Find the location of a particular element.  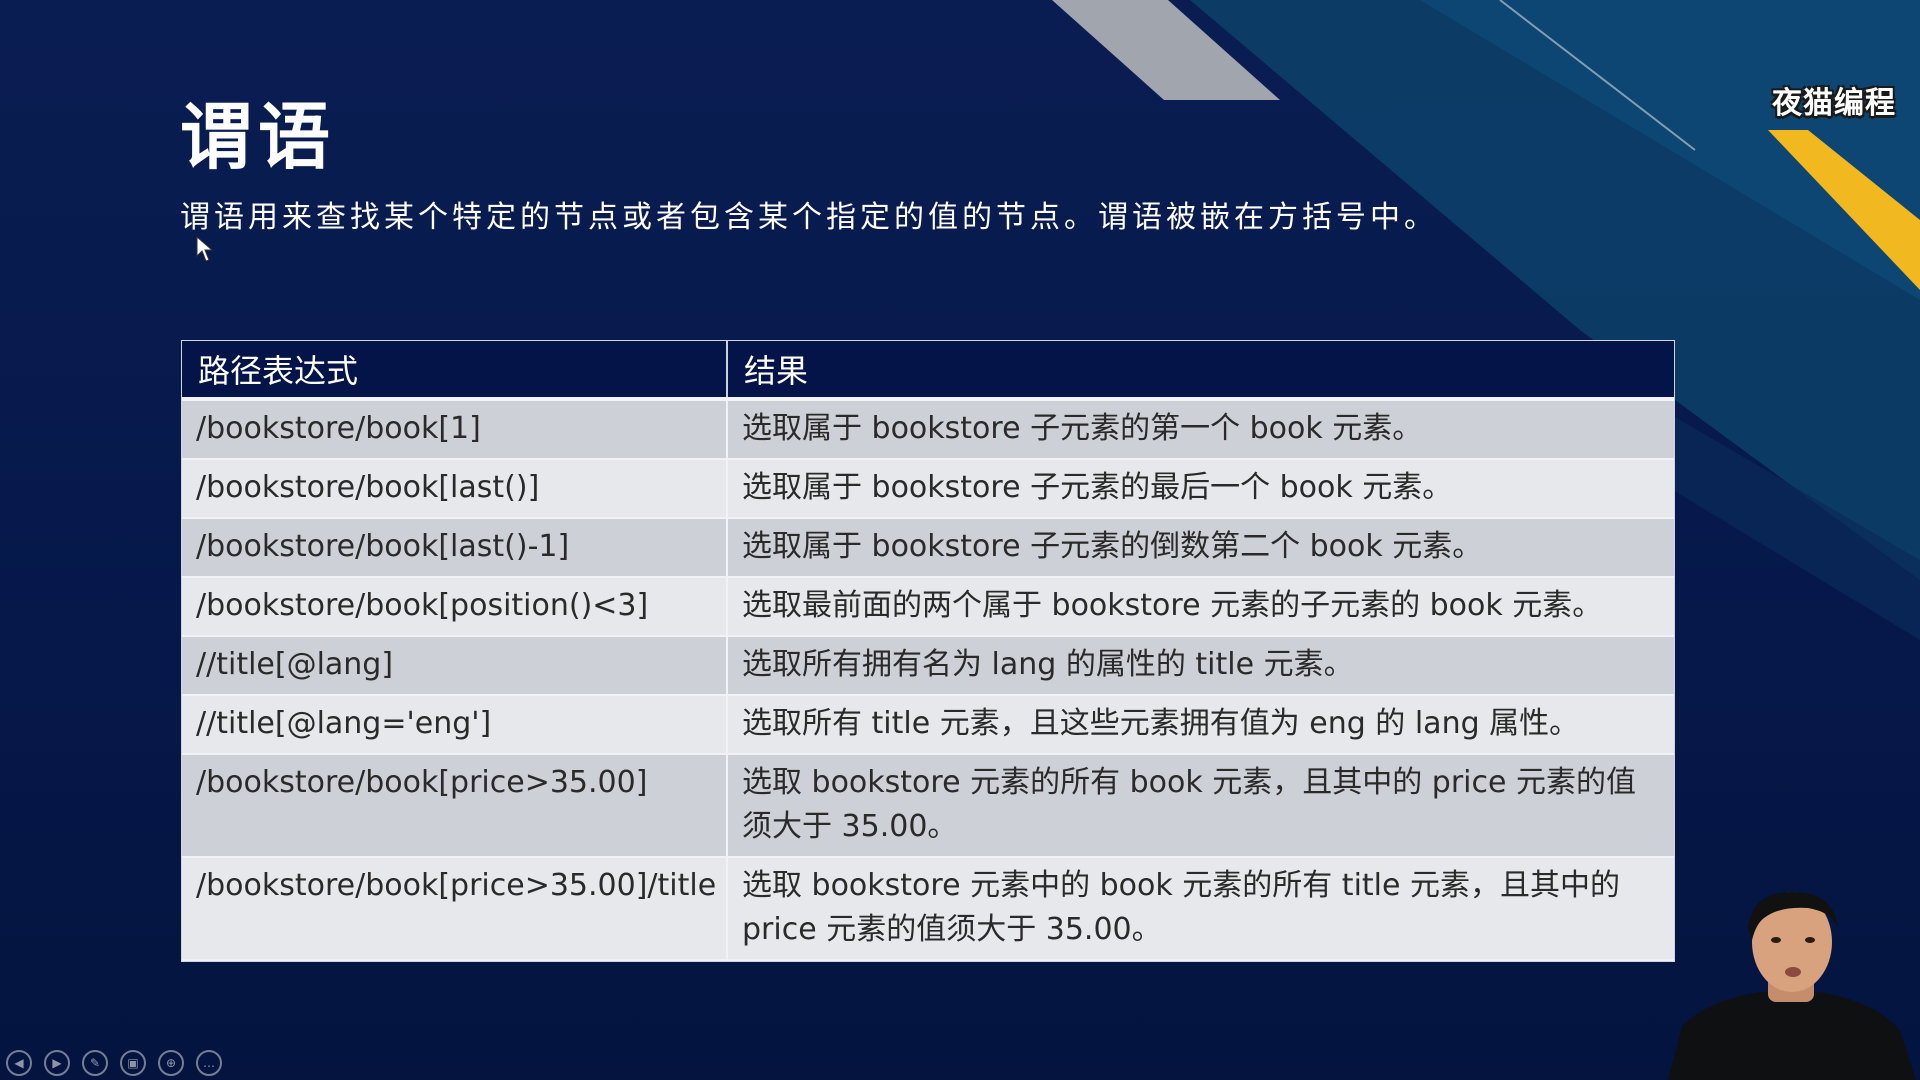

pen-tool-button: ✎ is located at coordinates (95, 1063).